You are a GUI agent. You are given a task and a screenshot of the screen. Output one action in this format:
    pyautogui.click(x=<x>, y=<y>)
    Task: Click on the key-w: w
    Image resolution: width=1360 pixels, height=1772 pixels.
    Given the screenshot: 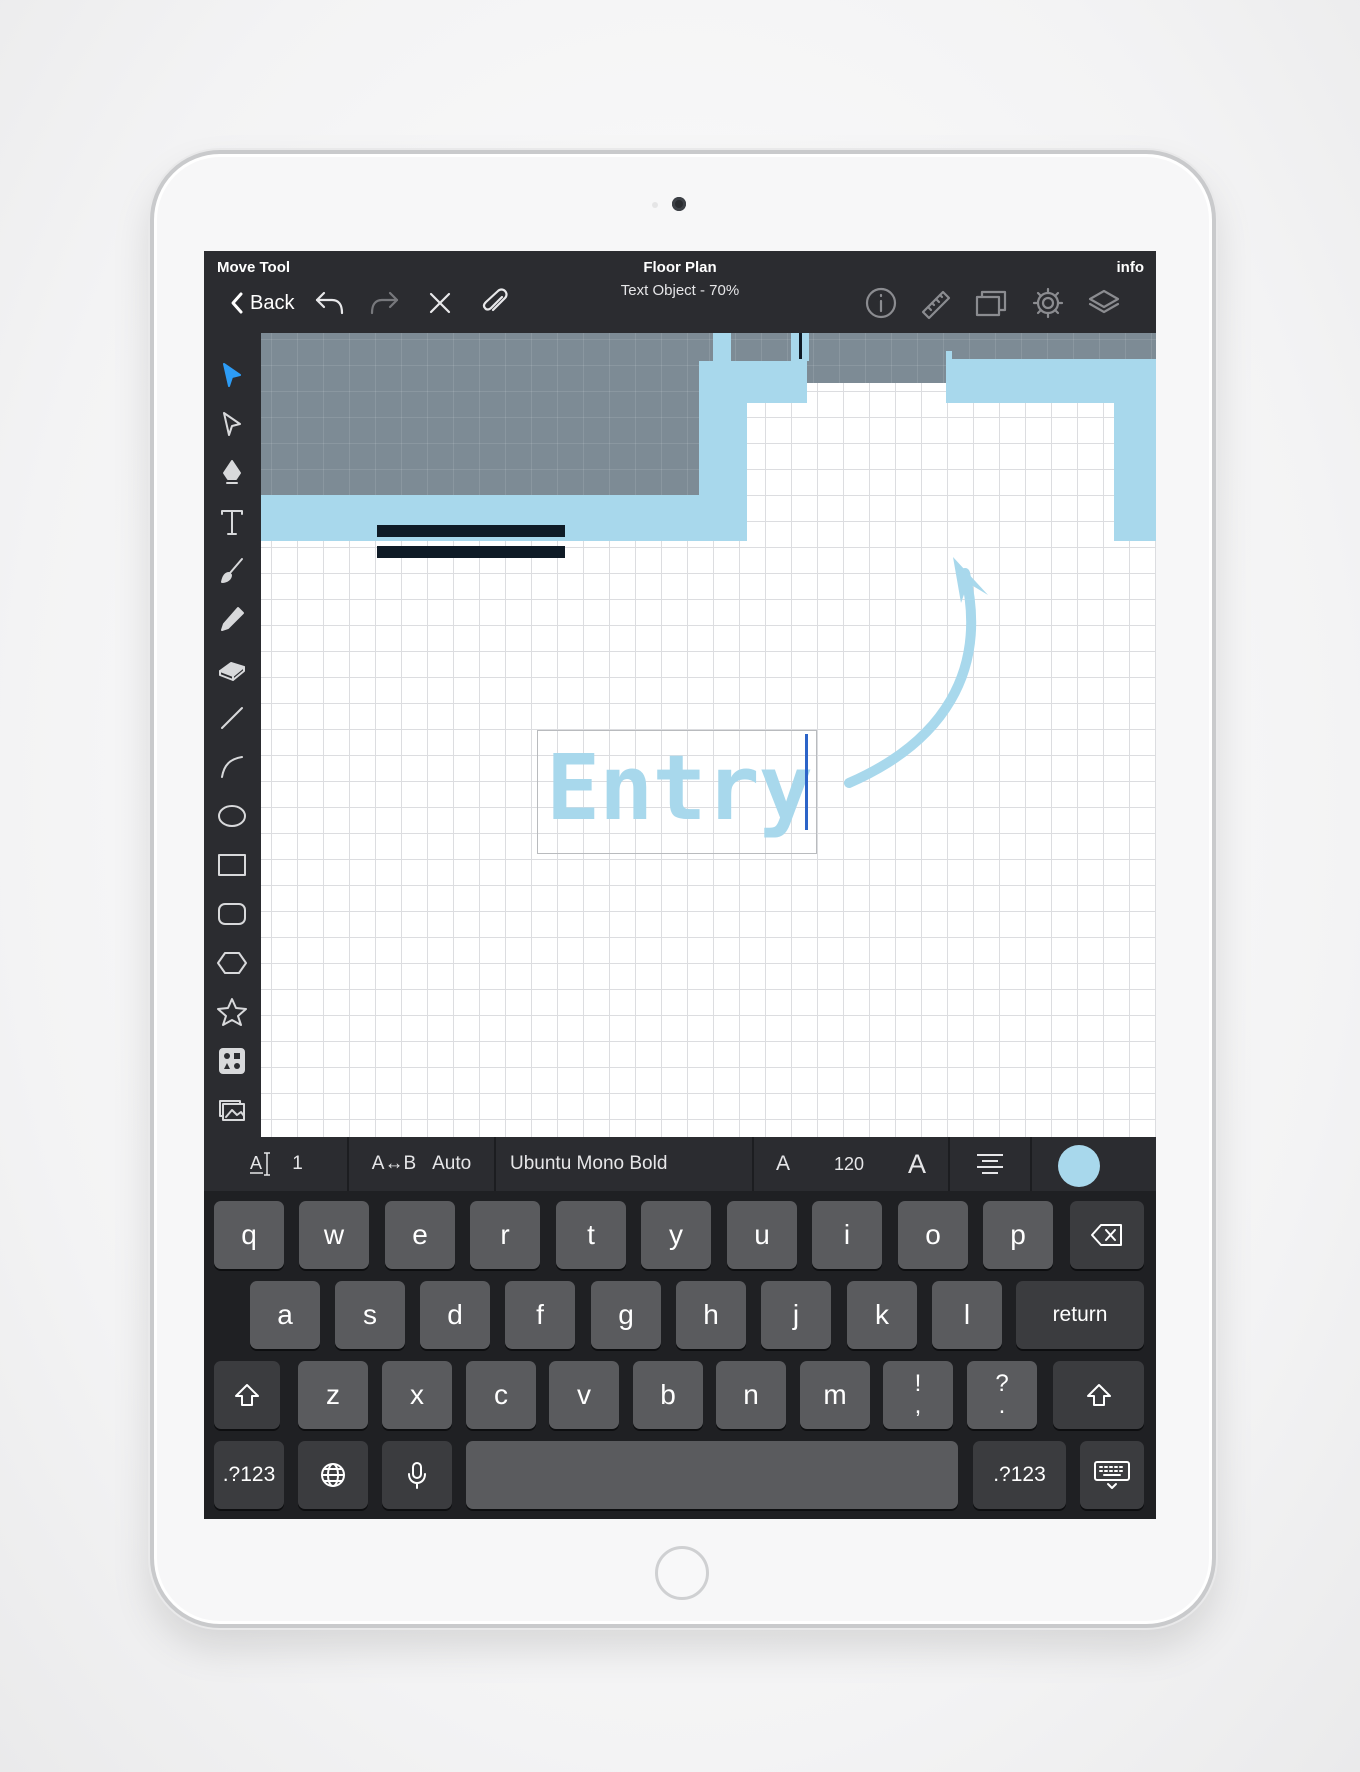 What is the action you would take?
    pyautogui.click(x=334, y=1235)
    